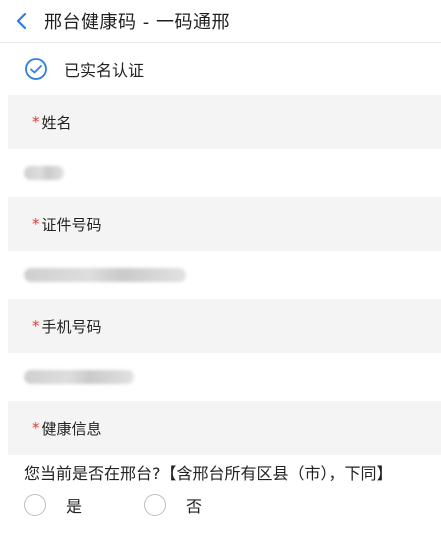 The width and height of the screenshot is (441, 549). I want to click on option-no-label: 否, so click(194, 506).